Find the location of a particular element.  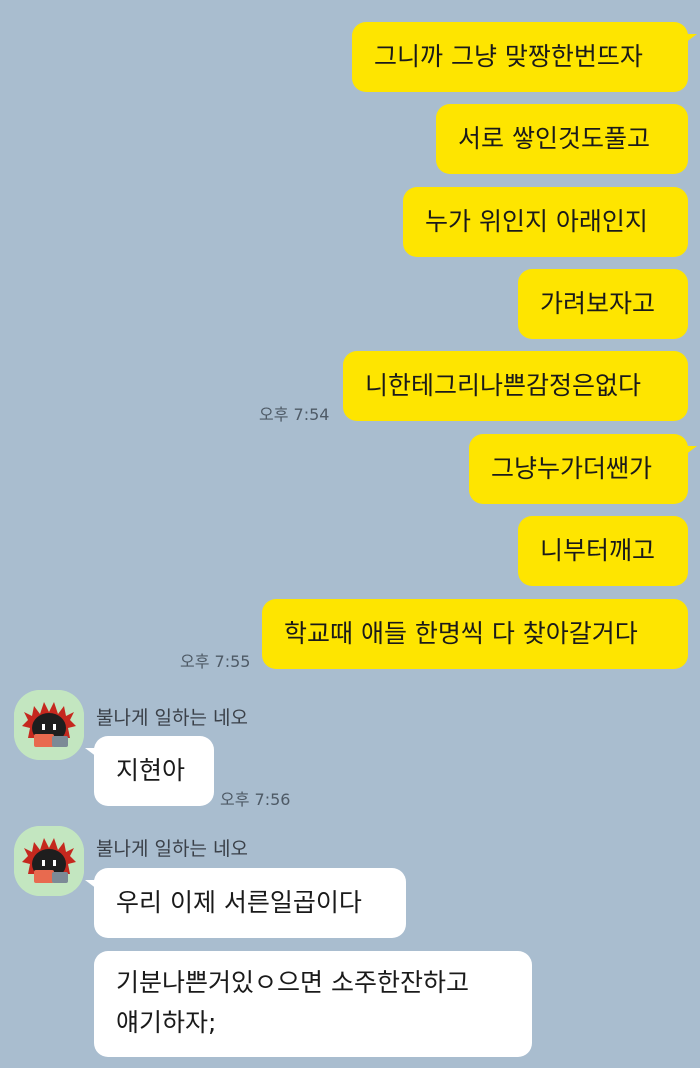

message-bubble-outgoing: 그니까 그냥 맞짱한번뜨자 is located at coordinates (524, 57).